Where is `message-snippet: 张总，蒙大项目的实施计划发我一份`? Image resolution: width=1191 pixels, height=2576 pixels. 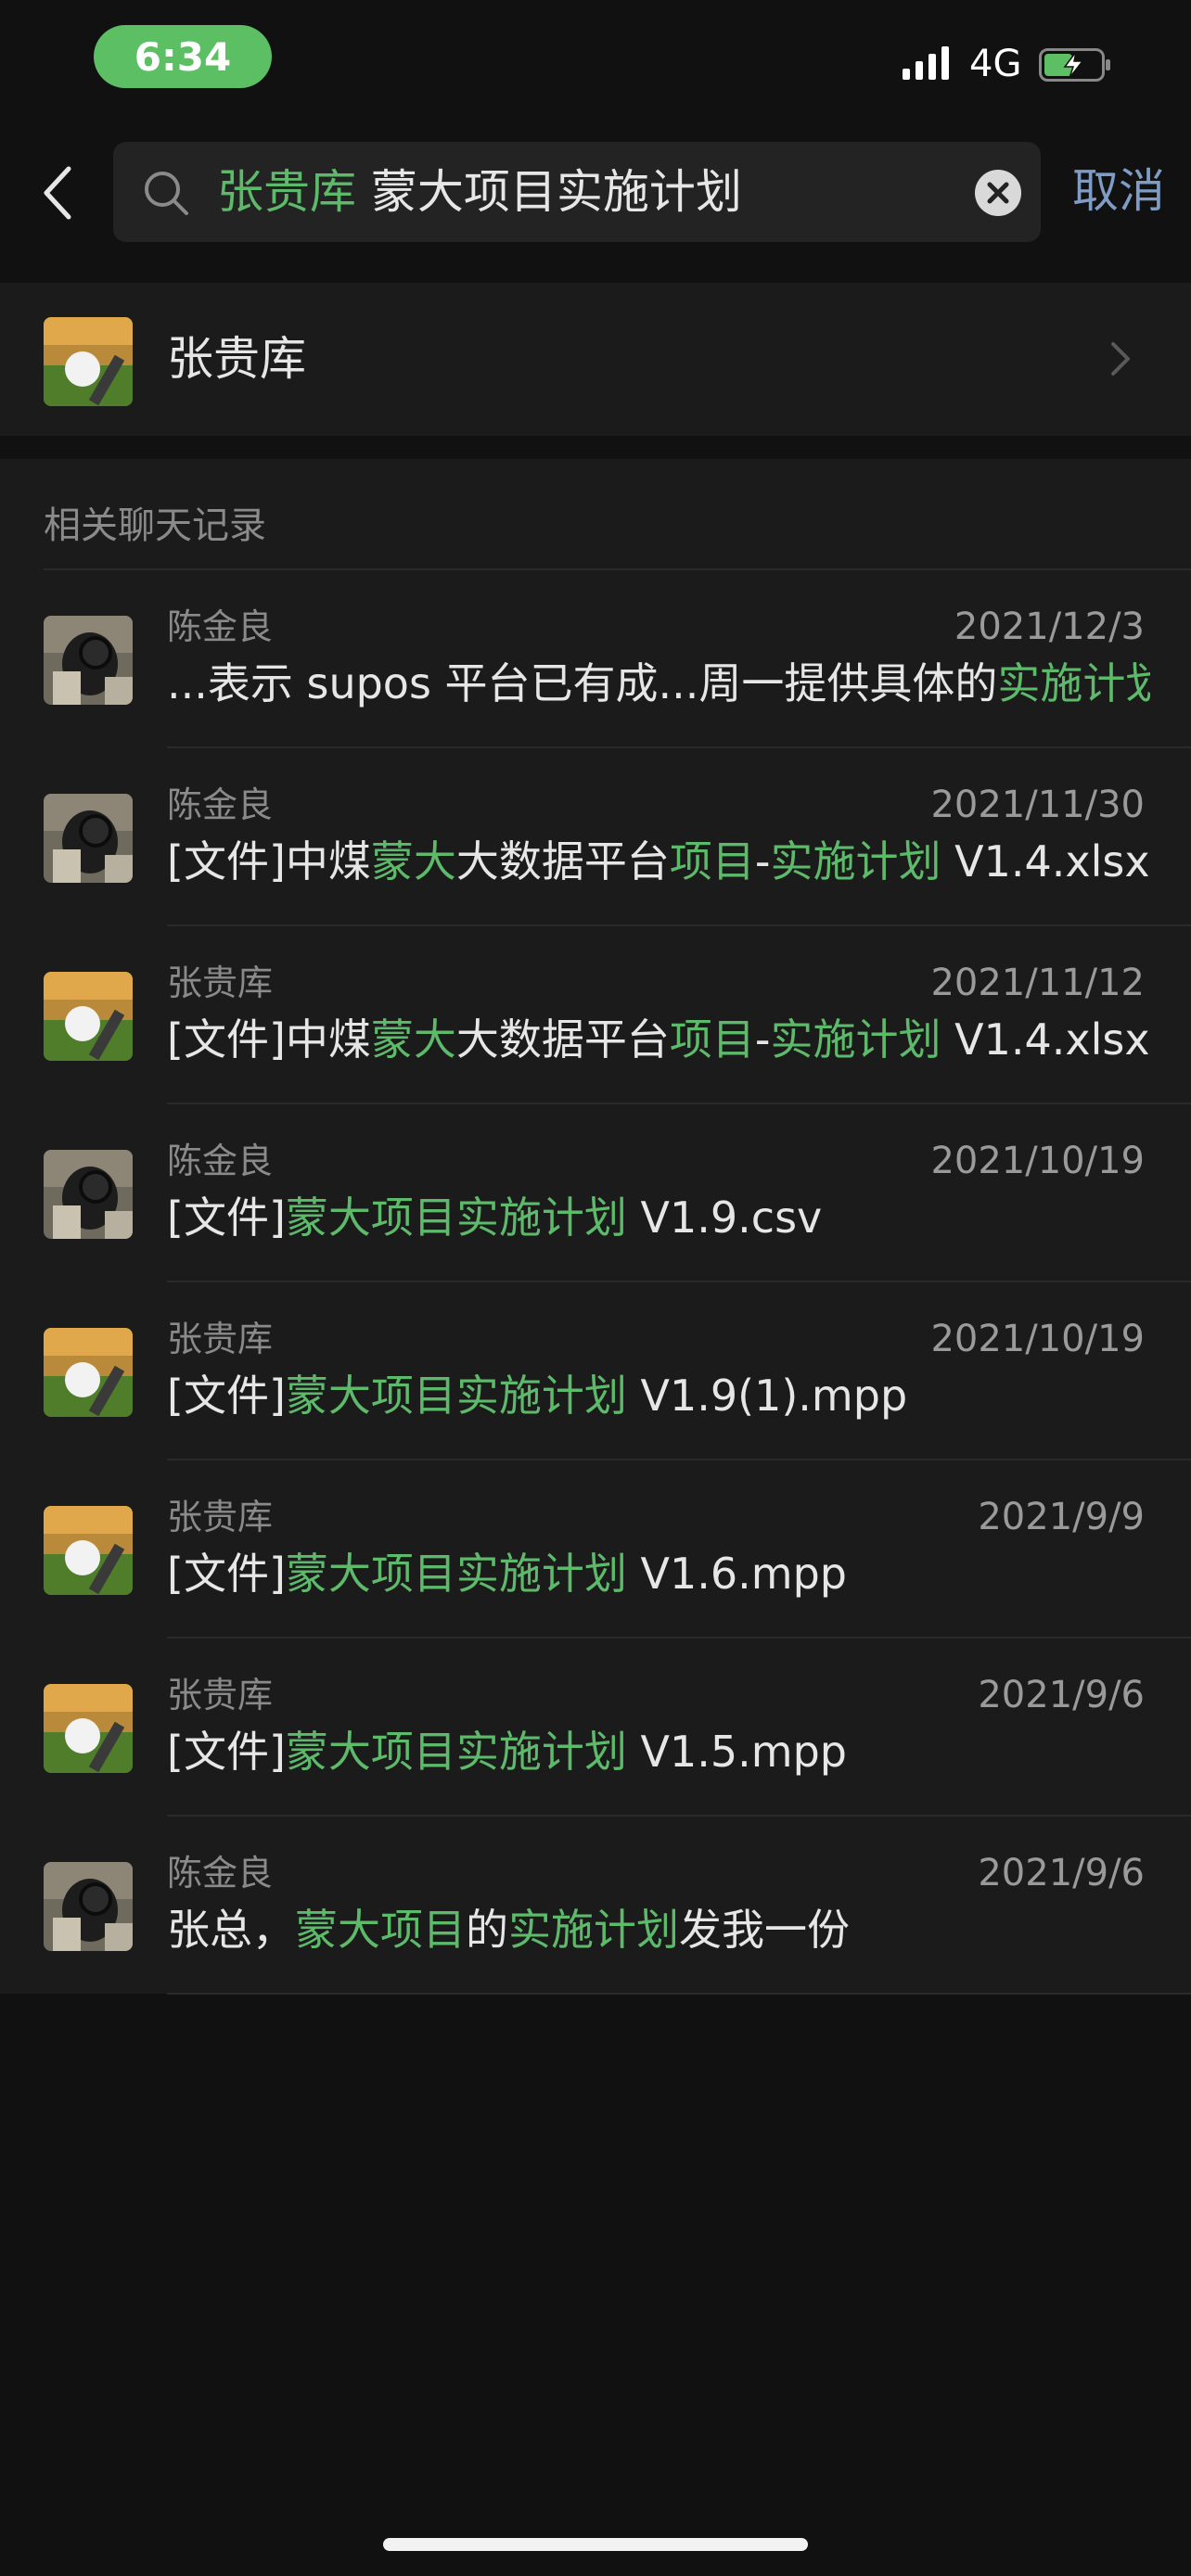 message-snippet: 张总，蒙大项目的实施计划发我一份 is located at coordinates (658, 1930).